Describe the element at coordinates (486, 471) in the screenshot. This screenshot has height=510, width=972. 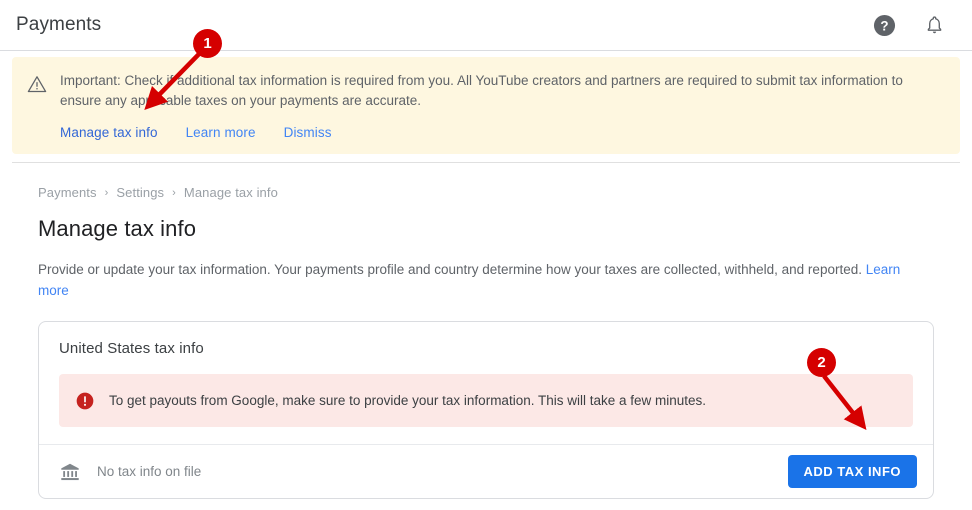
I see `card-footer: No tax info on file ADD TAX INFO` at that location.